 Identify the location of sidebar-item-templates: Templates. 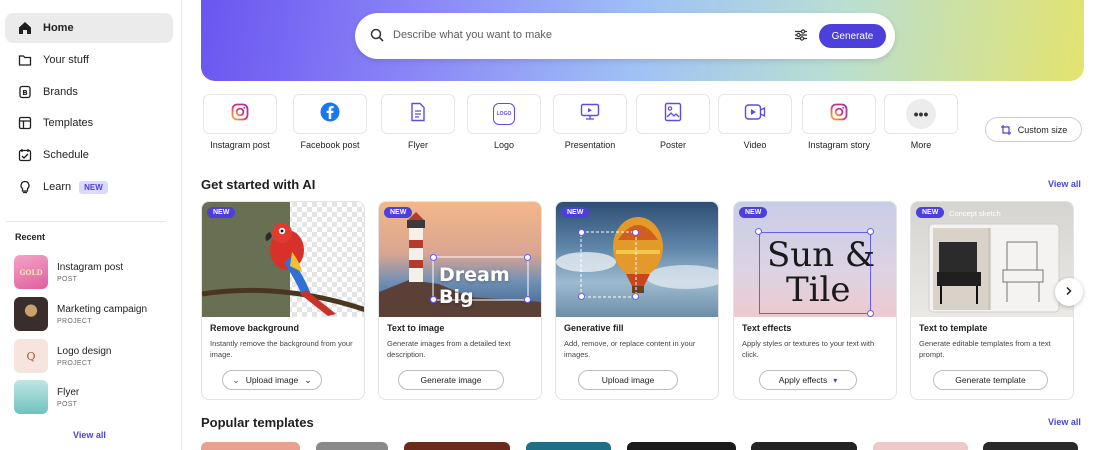
(89, 123).